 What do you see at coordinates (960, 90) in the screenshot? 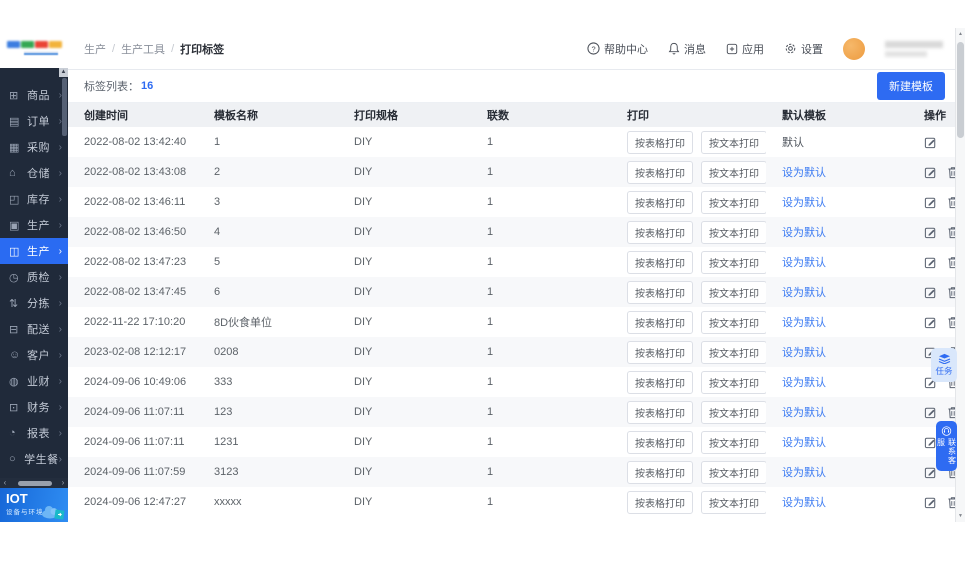
I see `page-scrollbar-thumb` at bounding box center [960, 90].